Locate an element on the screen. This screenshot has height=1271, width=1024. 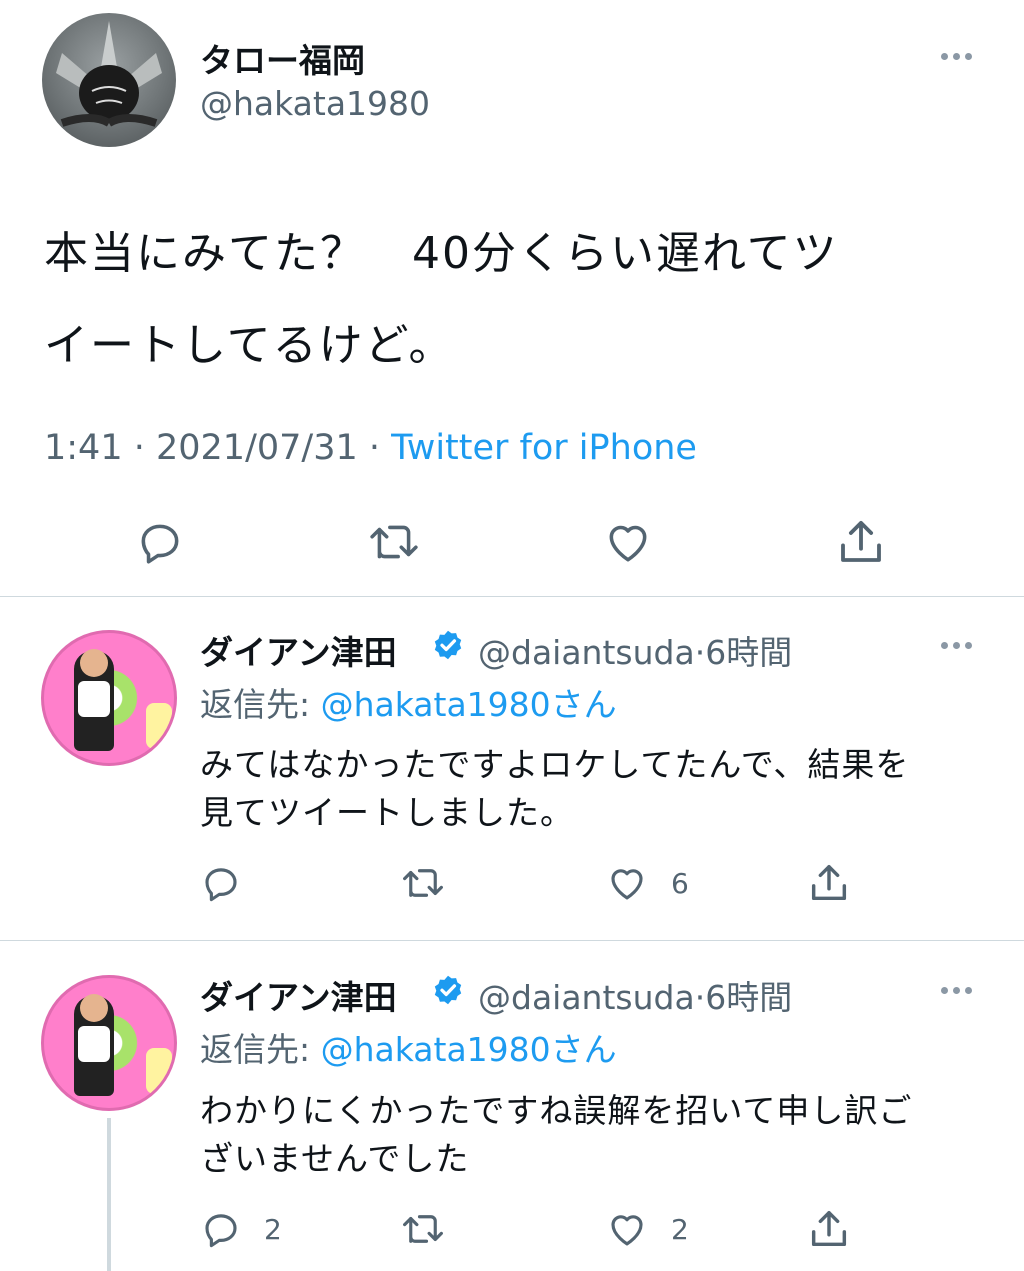
reply-text-line: わかりにくかったですね誤解を招いて申し訳ご is located at coordinates (556, 1110).